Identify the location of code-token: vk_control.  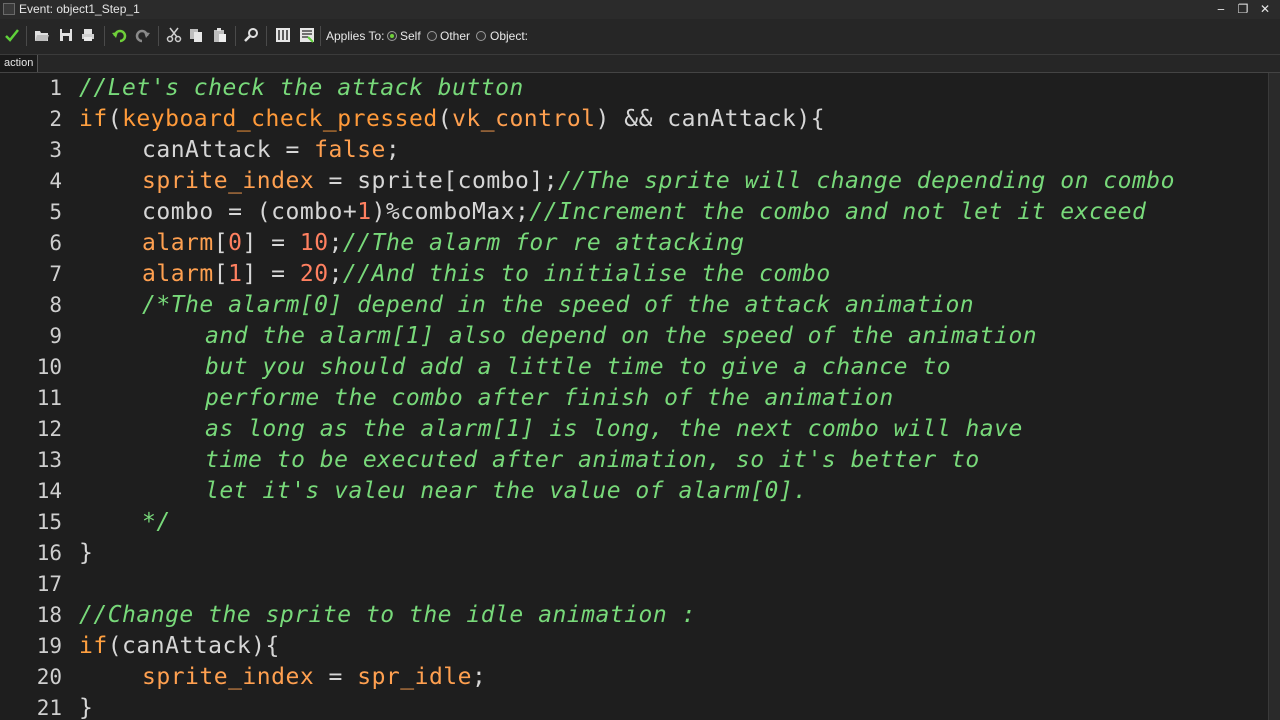
(524, 119).